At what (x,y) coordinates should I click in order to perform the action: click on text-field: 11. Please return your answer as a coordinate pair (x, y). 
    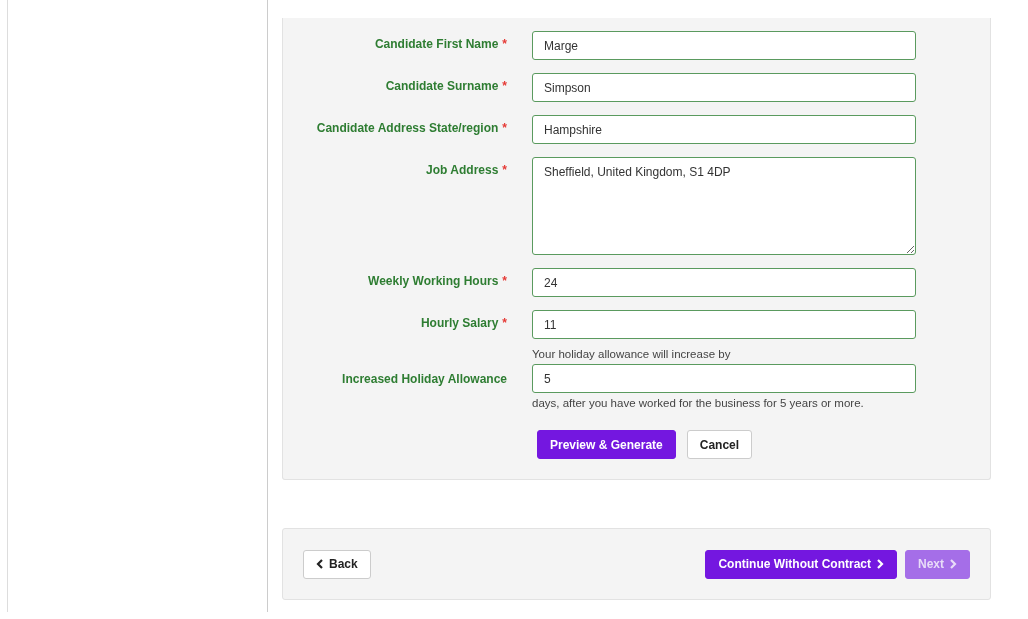
    Looking at the image, I should click on (724, 324).